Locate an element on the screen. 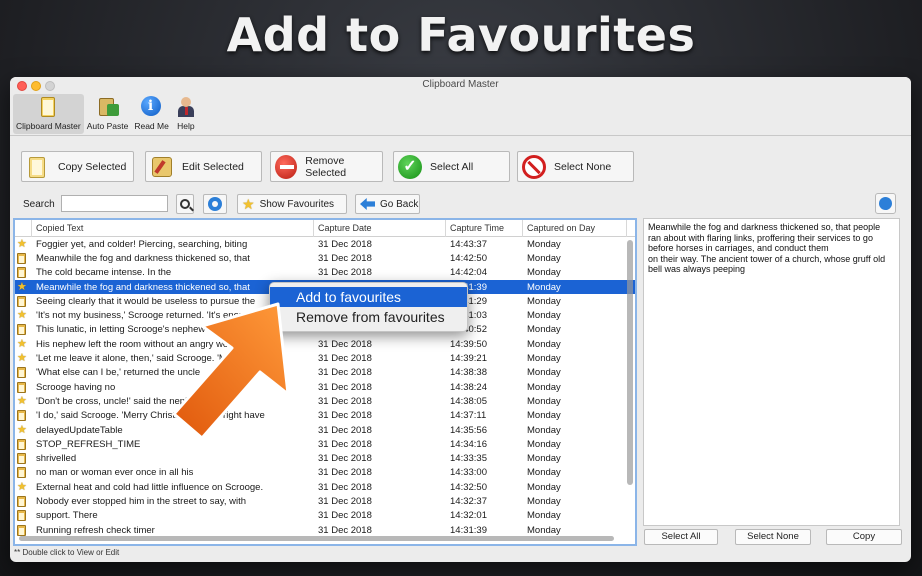  window-title: Clipboard Master is located at coordinates (460, 84).